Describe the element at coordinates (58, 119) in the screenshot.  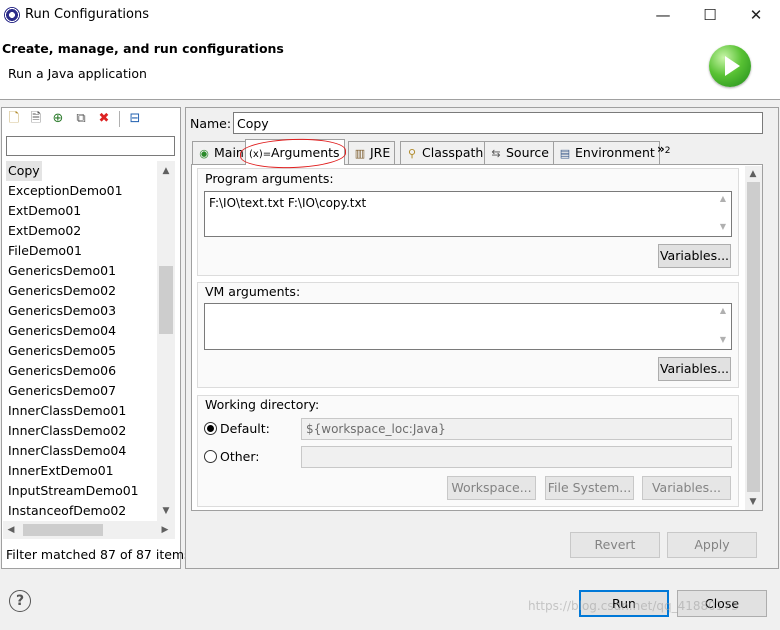
I see `export-config-icon: ⊕` at that location.